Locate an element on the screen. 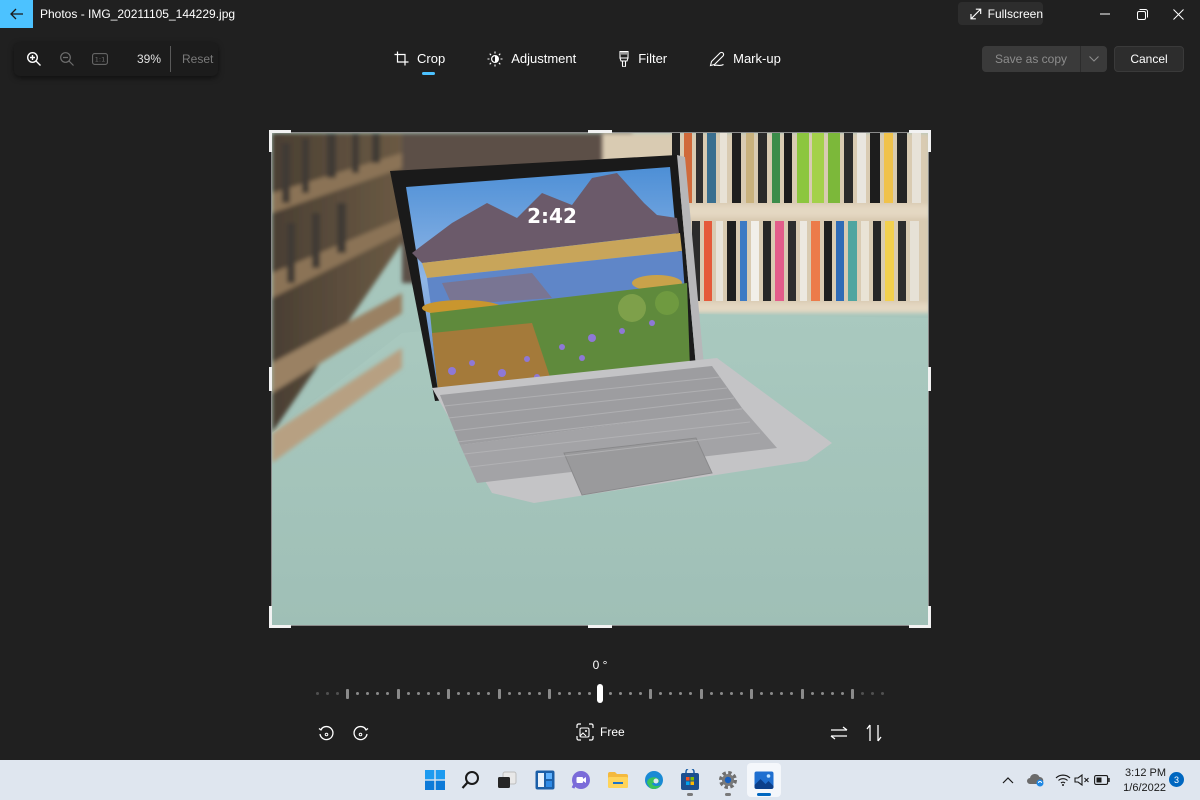 Image resolution: width=1200 pixels, height=800 pixels. rotate-right-icon is located at coordinates (360, 732).